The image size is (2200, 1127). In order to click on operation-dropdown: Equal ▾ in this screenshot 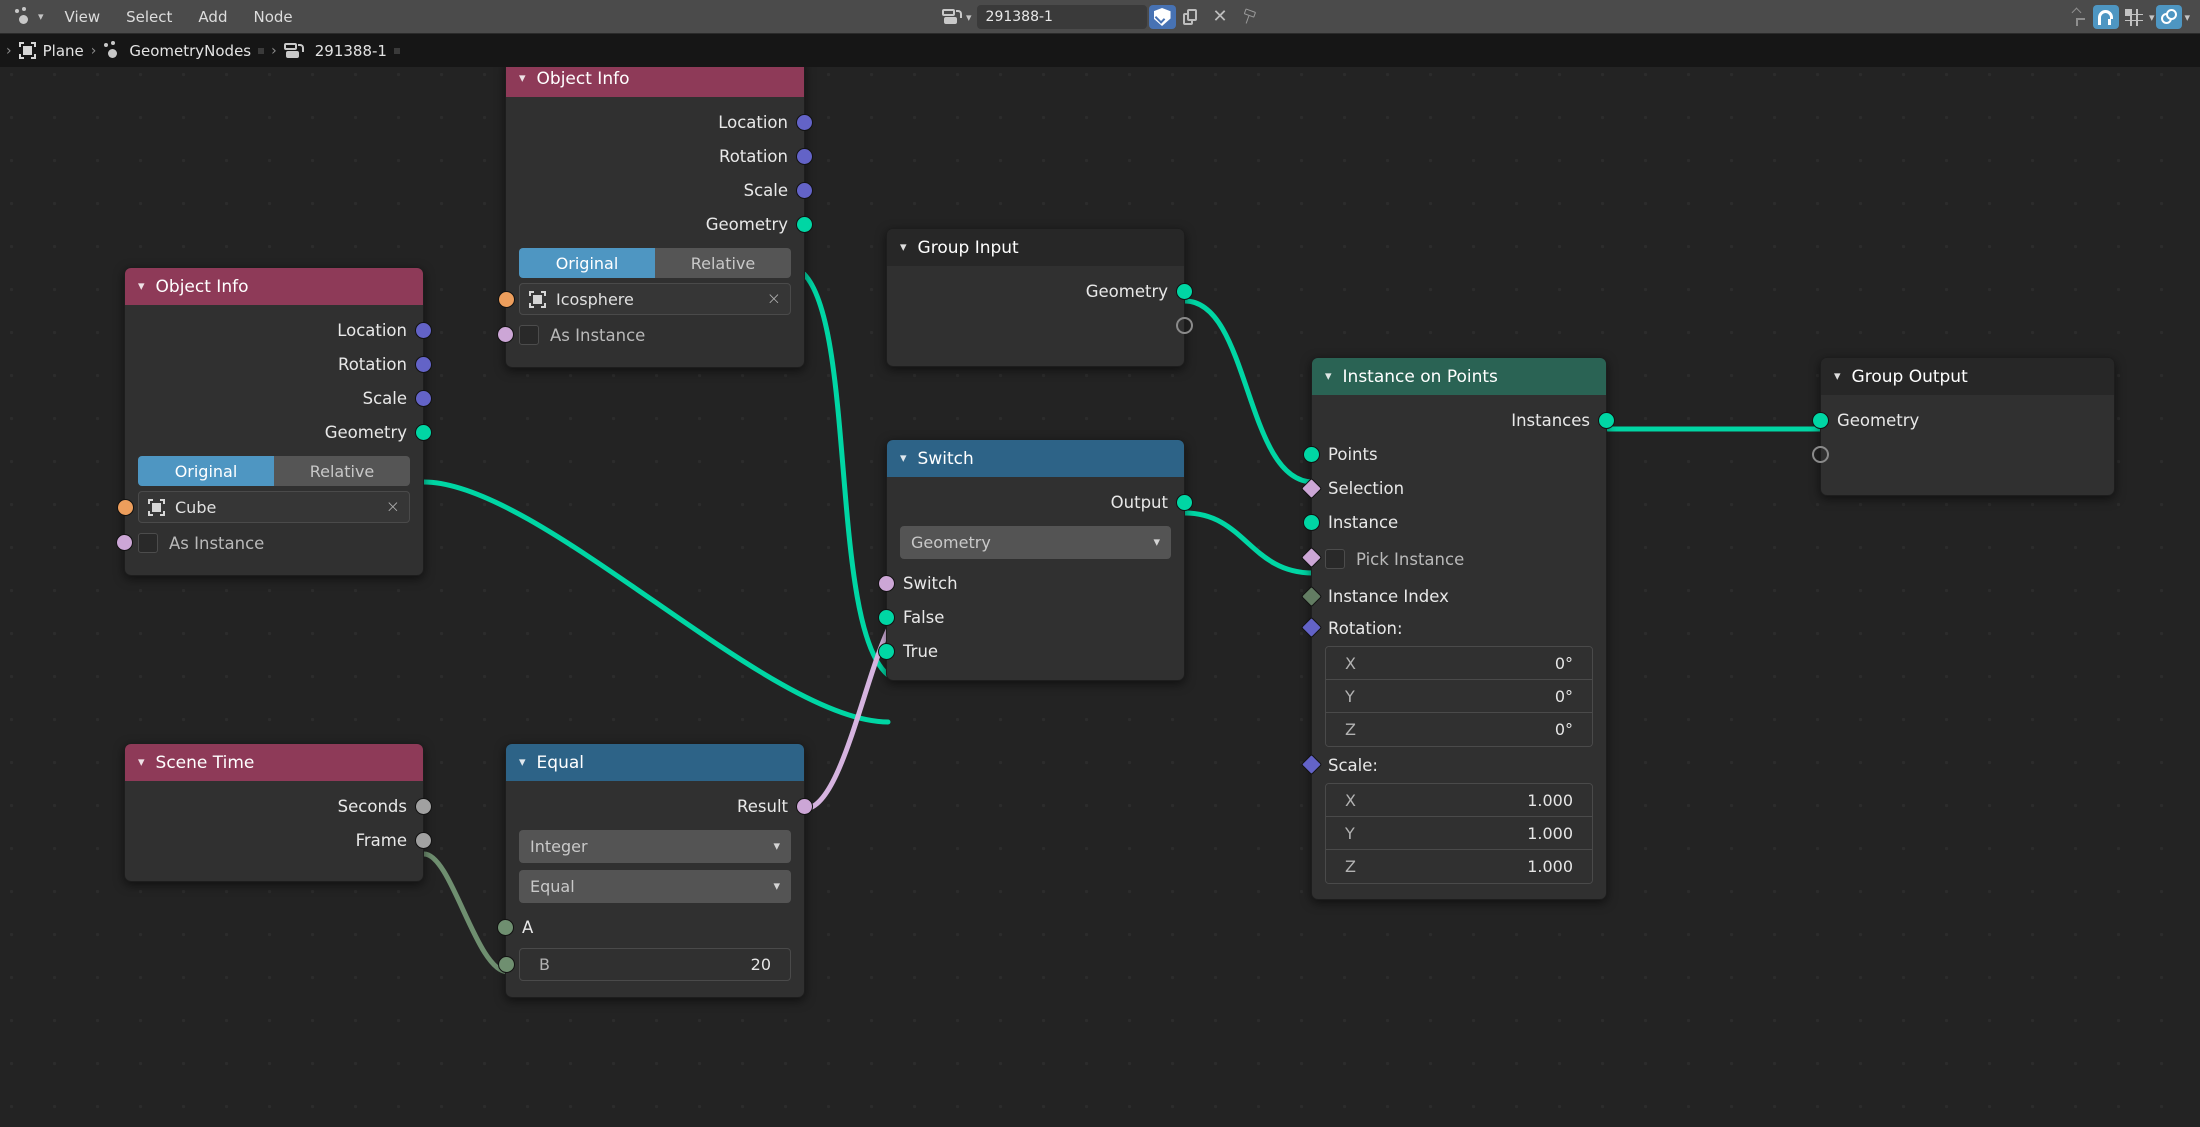, I will do `click(655, 886)`.